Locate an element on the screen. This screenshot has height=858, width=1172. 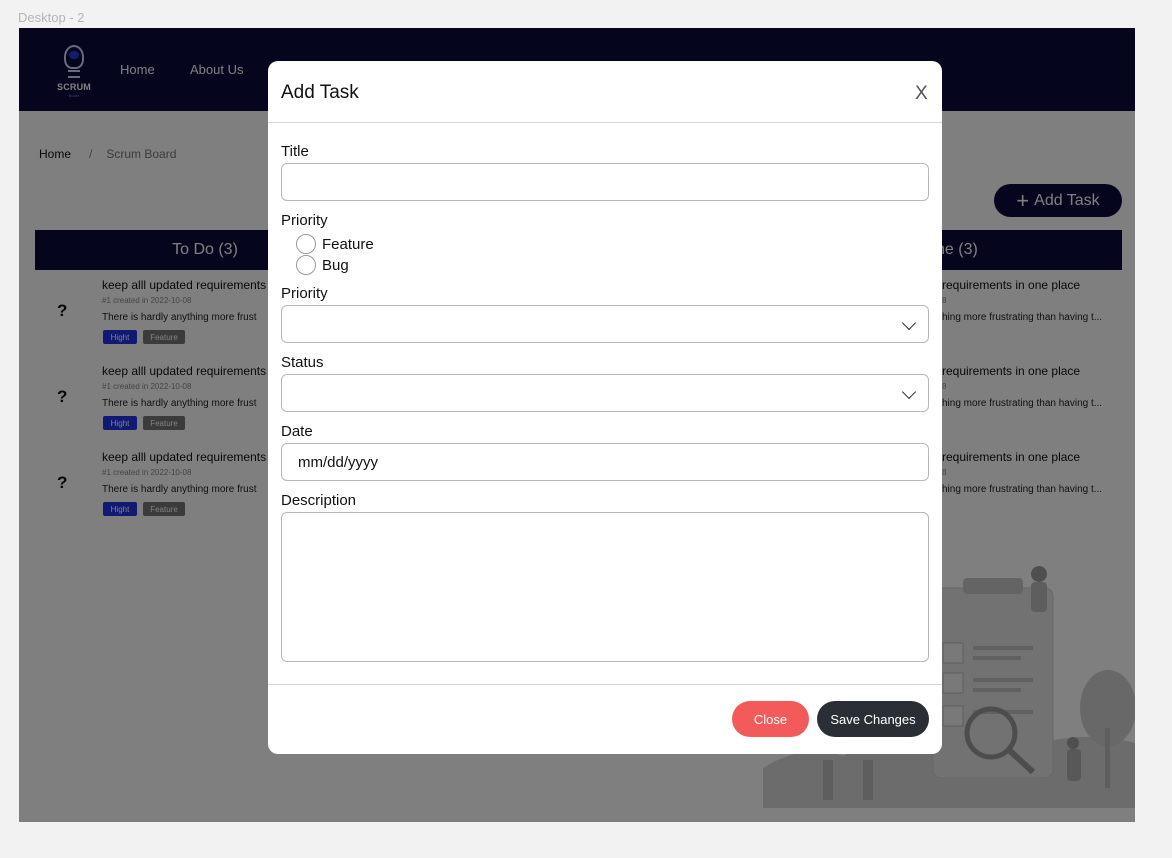
modal-header-divider is located at coordinates (605, 122).